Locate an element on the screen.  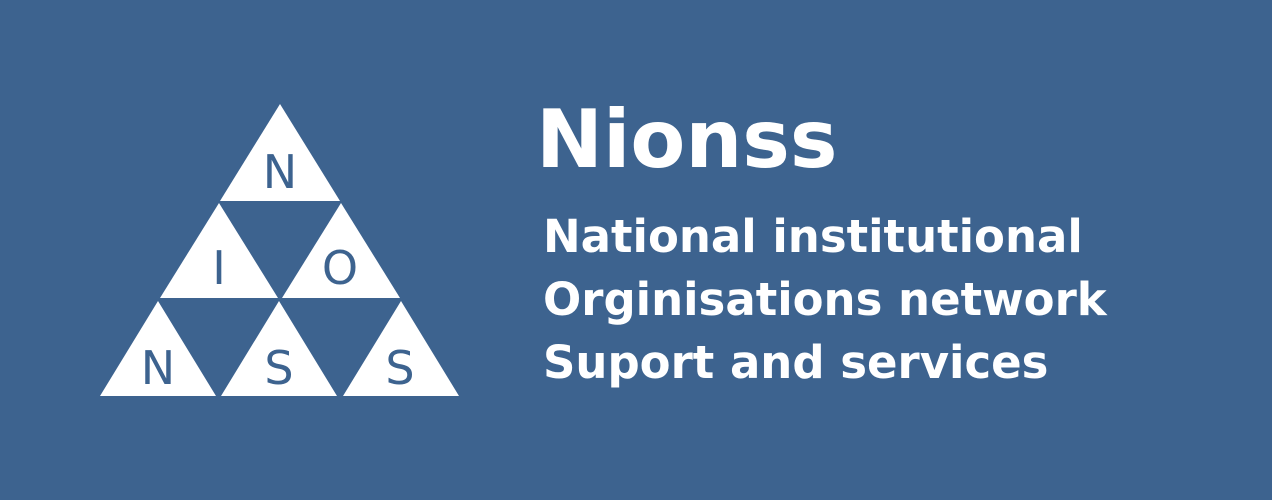
logo-letter-bottom-center: S is located at coordinates (278, 368).